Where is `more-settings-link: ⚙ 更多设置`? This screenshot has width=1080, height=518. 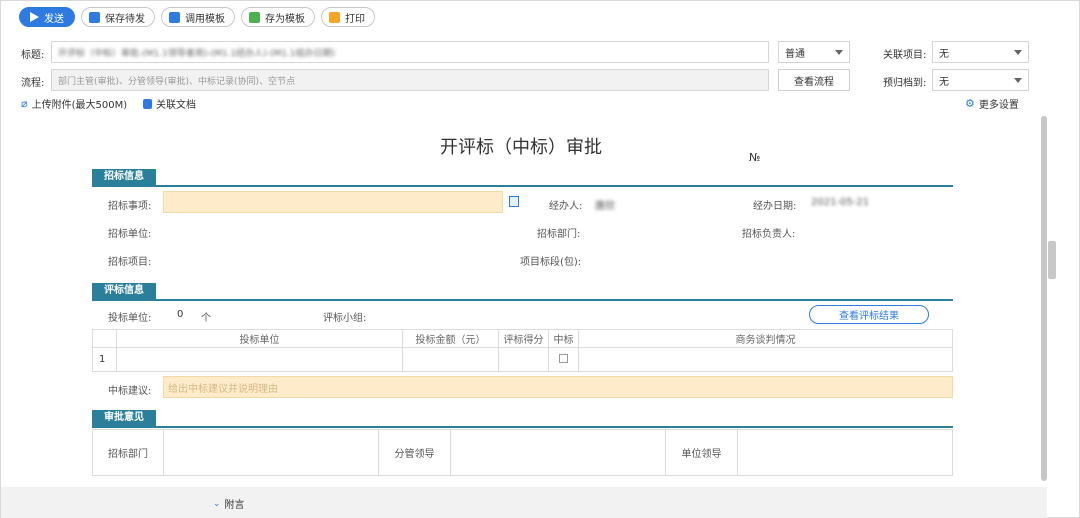
more-settings-link: ⚙ 更多设置 is located at coordinates (992, 103).